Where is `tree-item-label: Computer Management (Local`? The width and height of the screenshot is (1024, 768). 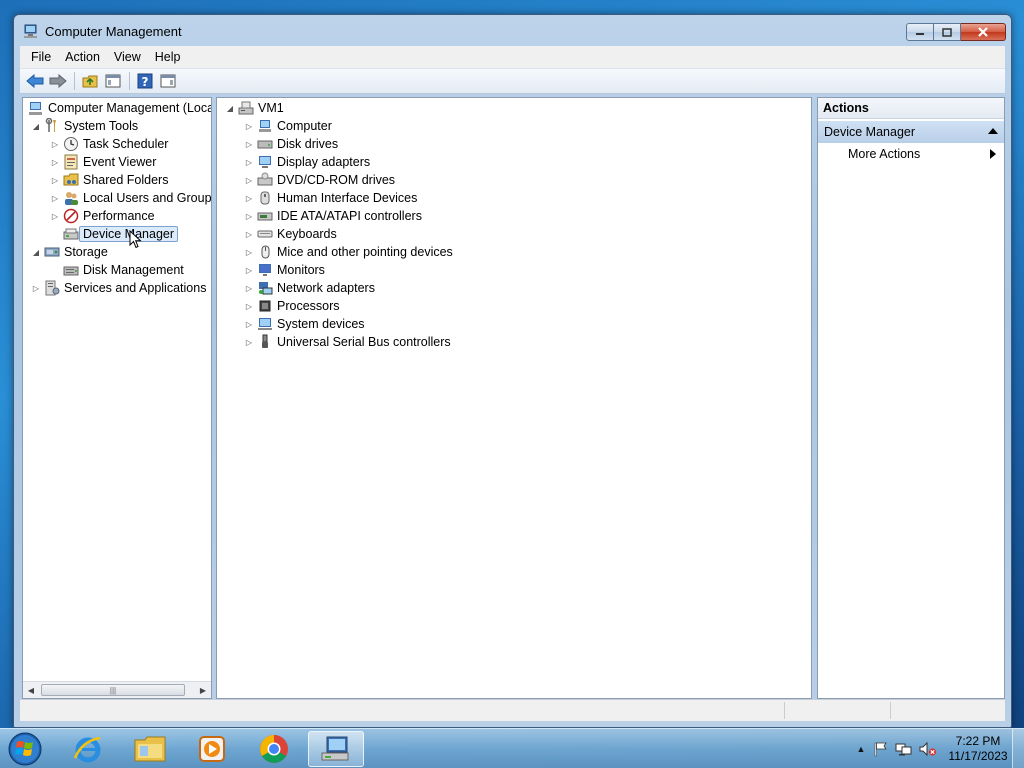 tree-item-label: Computer Management (Local is located at coordinates (130, 108).